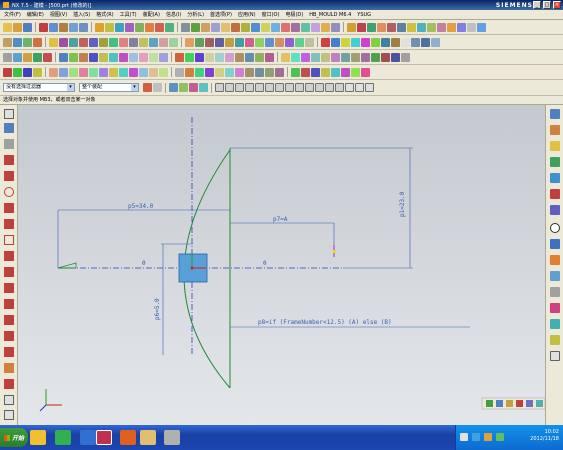 The width and height of the screenshot is (563, 450). I want to click on fit-icon, so click(99, 27).